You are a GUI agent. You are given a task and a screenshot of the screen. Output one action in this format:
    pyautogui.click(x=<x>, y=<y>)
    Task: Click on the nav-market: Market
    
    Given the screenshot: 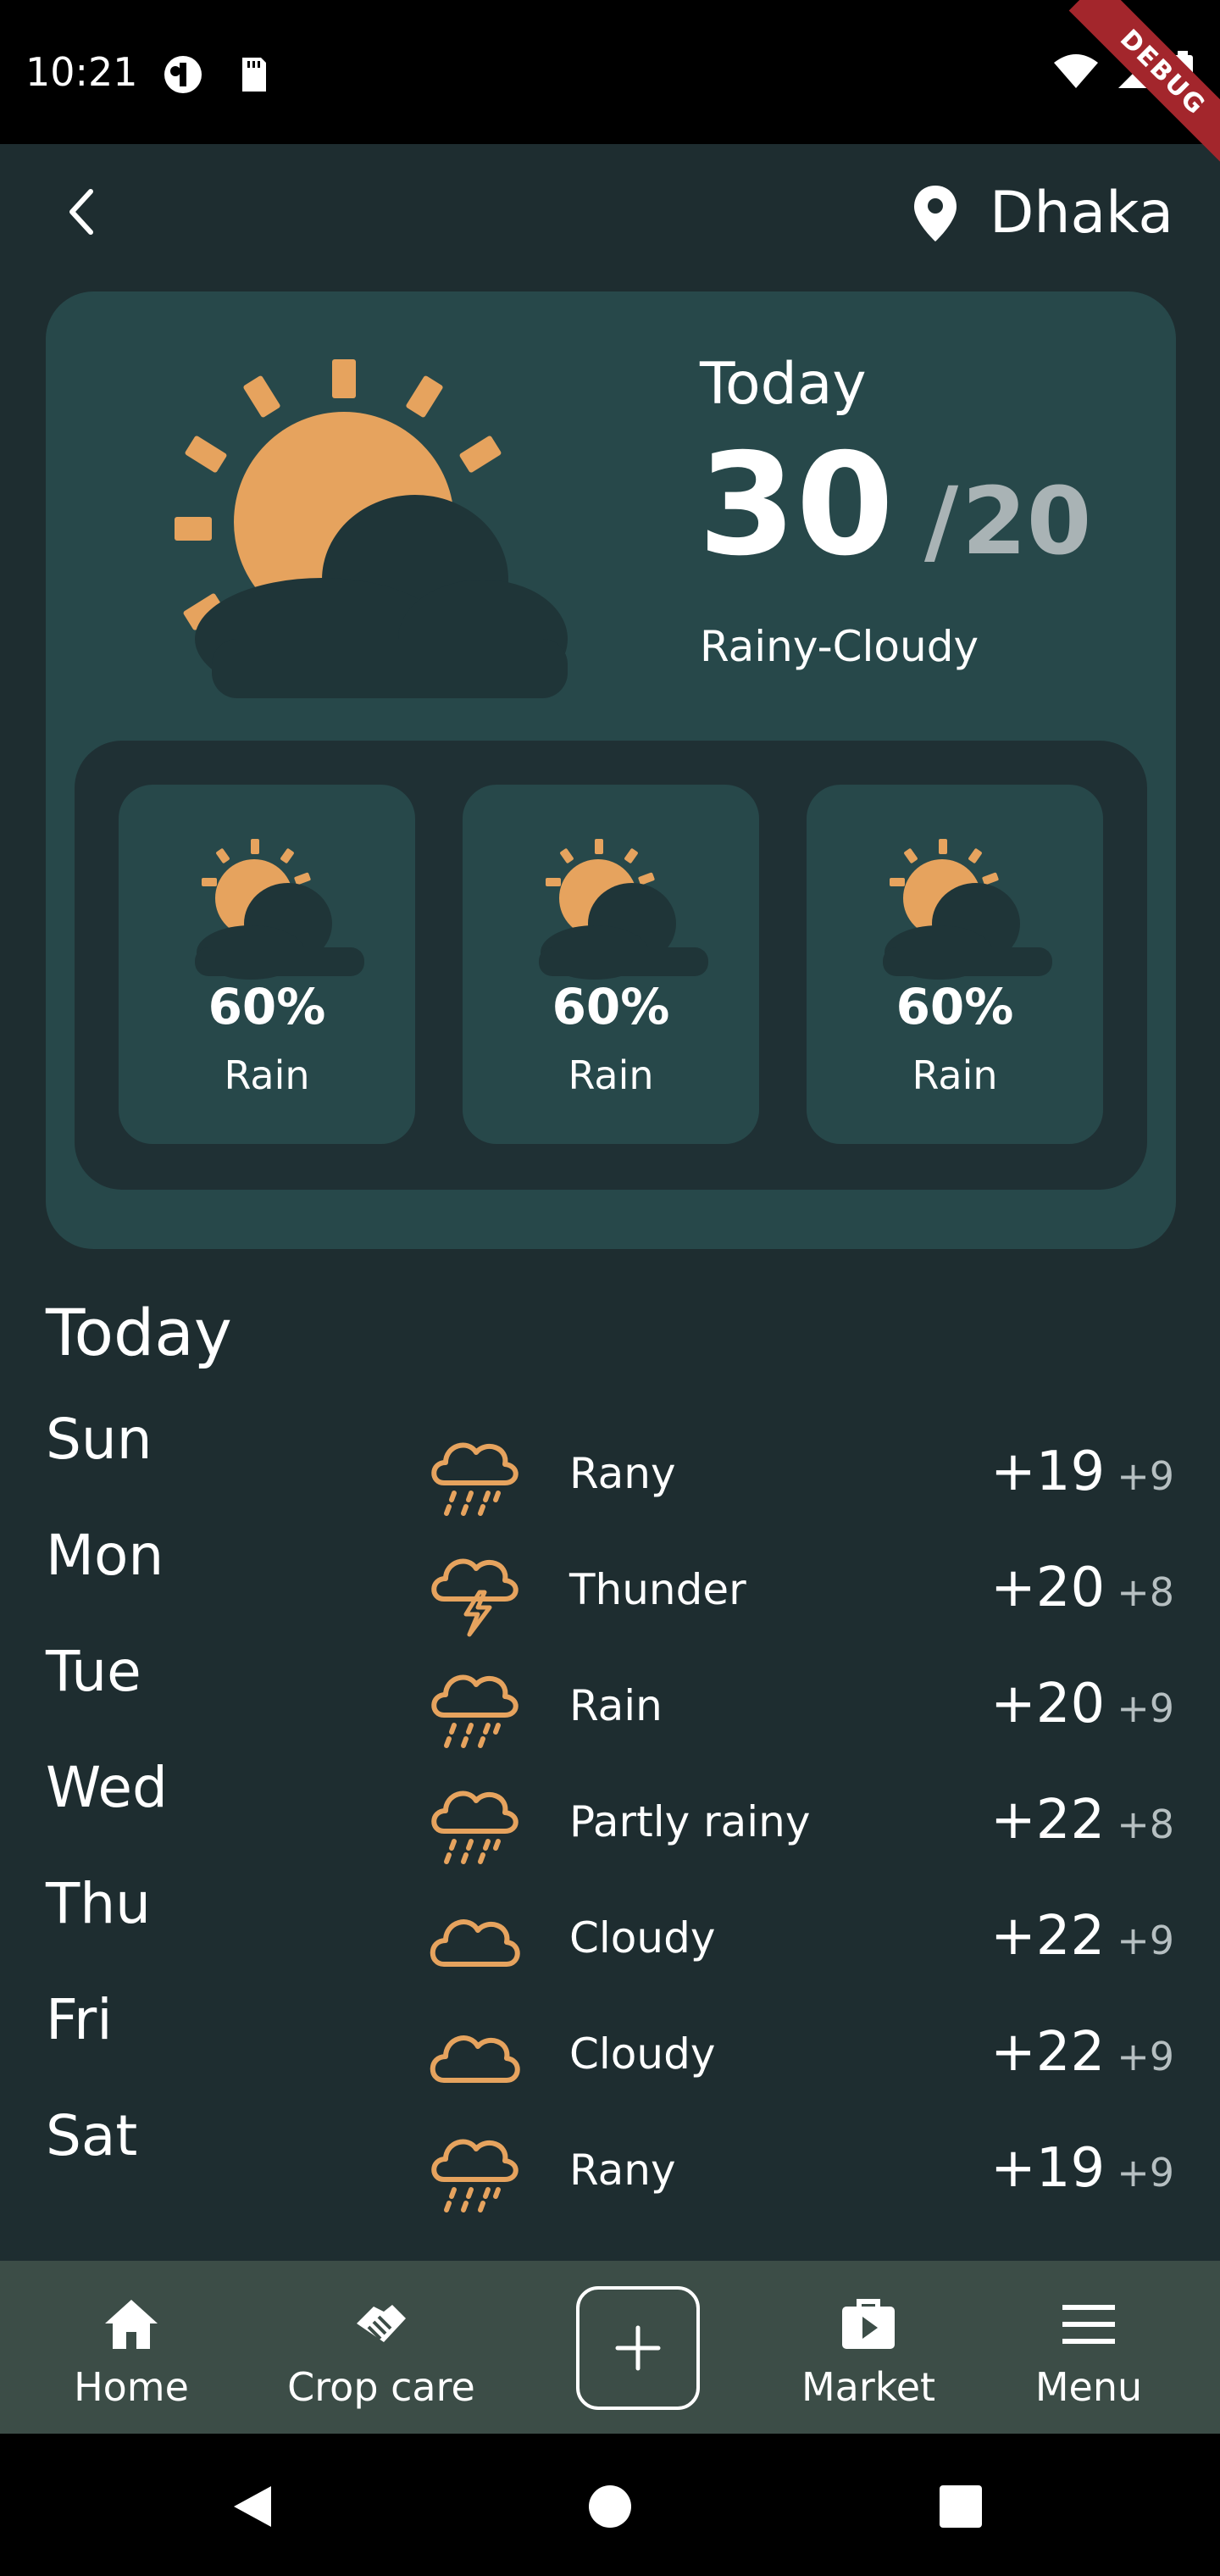 What is the action you would take?
    pyautogui.click(x=868, y=2347)
    